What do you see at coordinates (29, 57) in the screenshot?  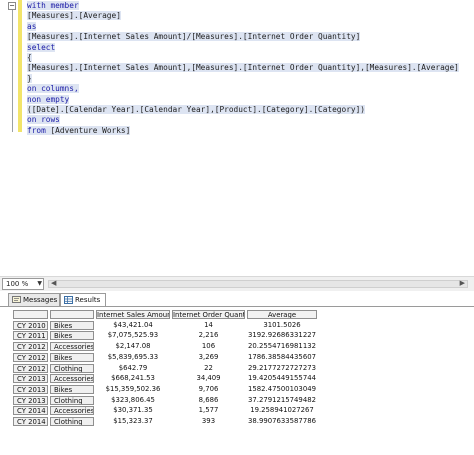 I see `text-token: {` at bounding box center [29, 57].